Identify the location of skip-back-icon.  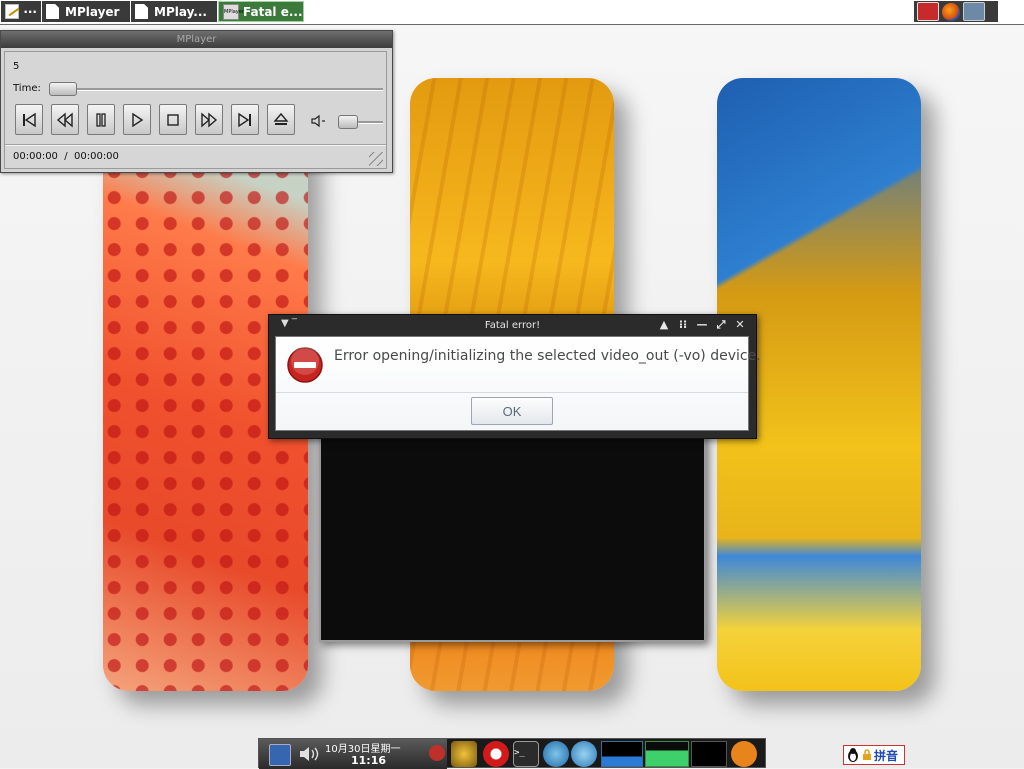
(29, 119).